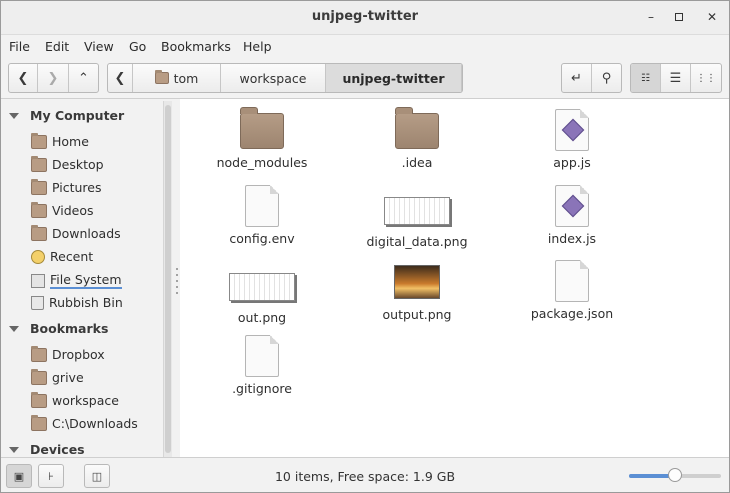 The width and height of the screenshot is (730, 493). I want to click on menu-go: Go, so click(137, 46).